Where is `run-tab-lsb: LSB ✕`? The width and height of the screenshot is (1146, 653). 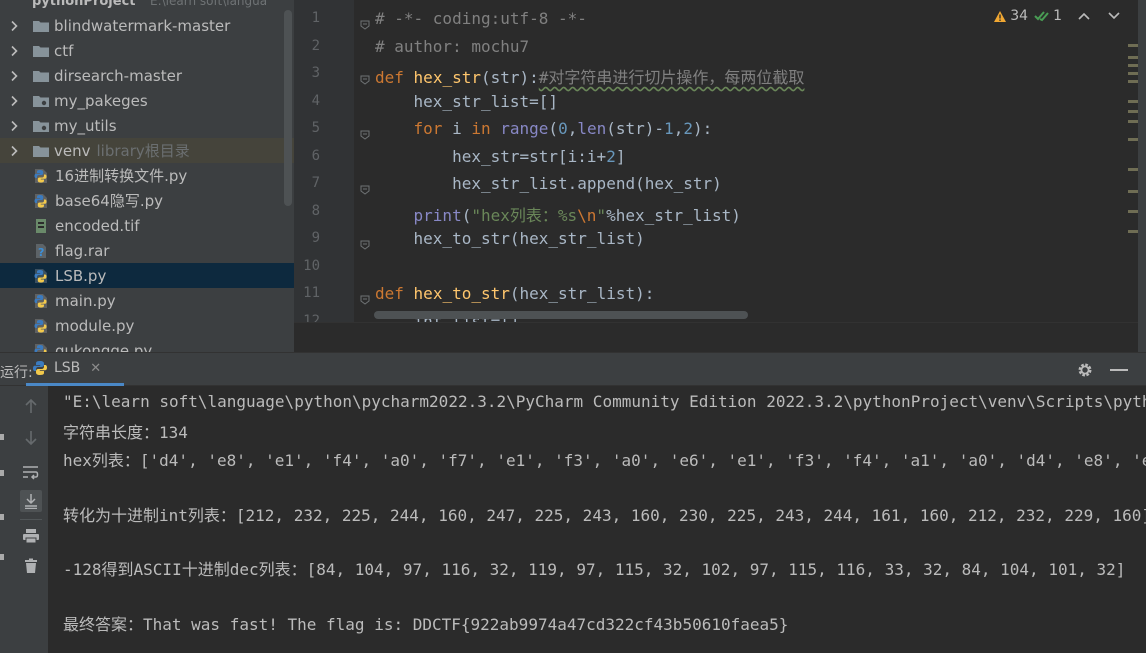
run-tab-lsb: LSB ✕ is located at coordinates (75, 369).